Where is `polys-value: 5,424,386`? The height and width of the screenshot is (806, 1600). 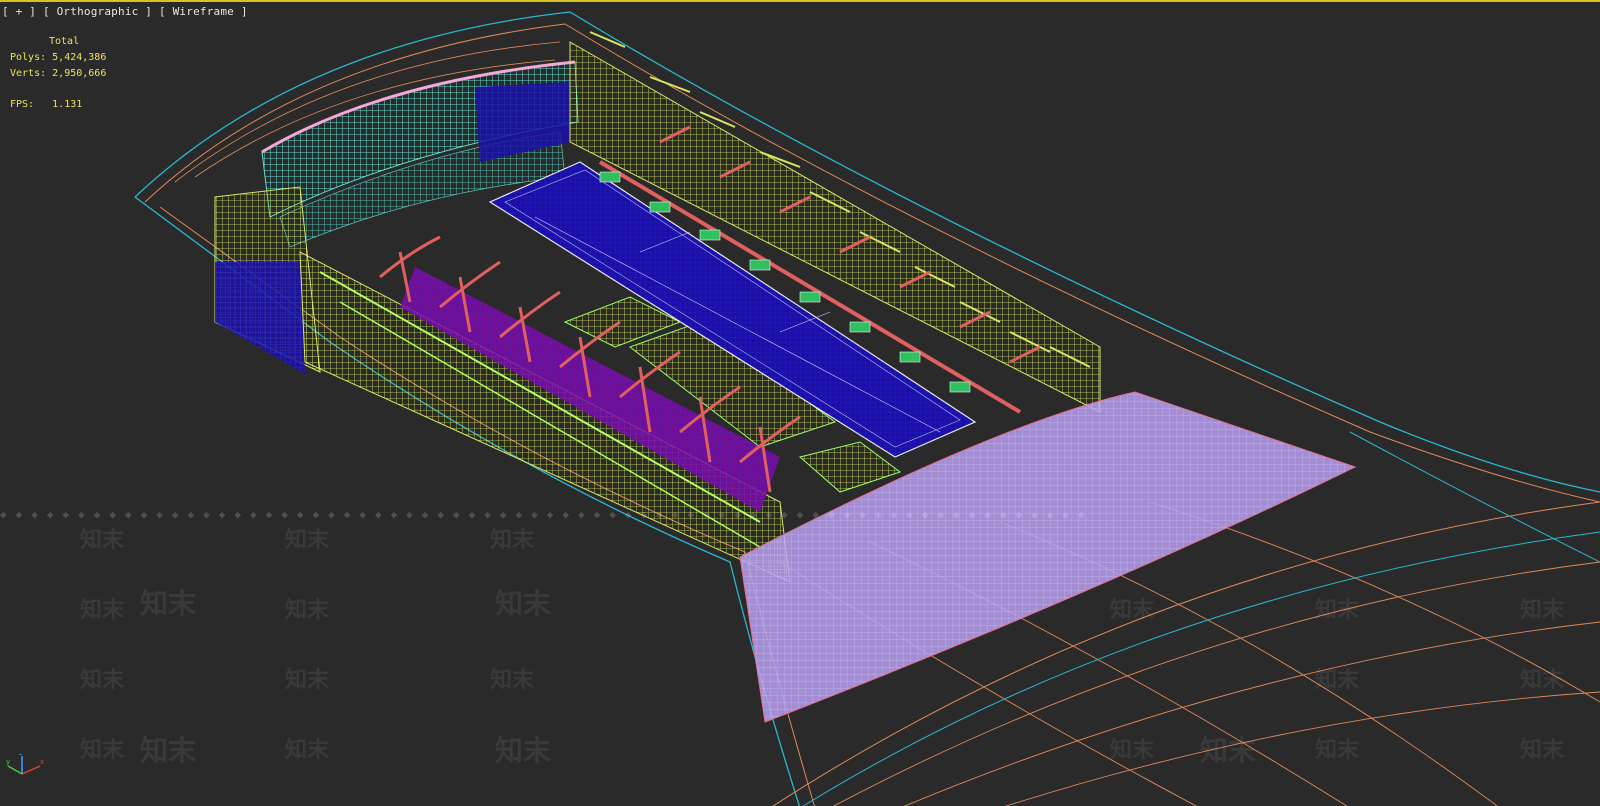 polys-value: 5,424,386 is located at coordinates (79, 57).